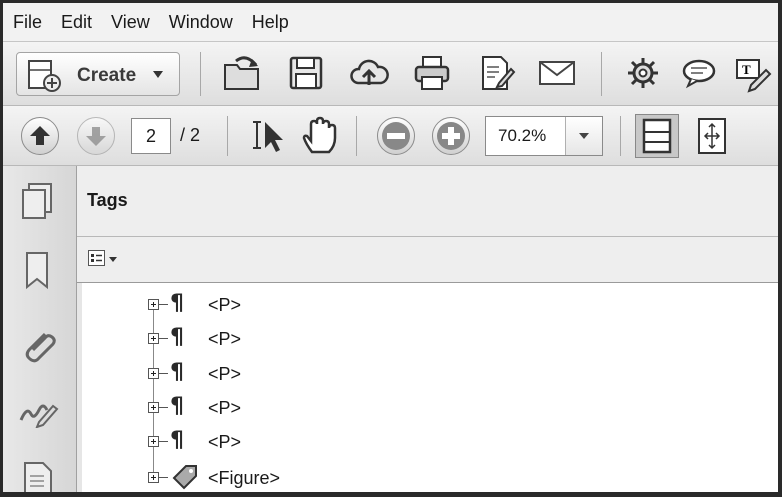 This screenshot has height=497, width=782. I want to click on plus-icon, so click(451, 136).